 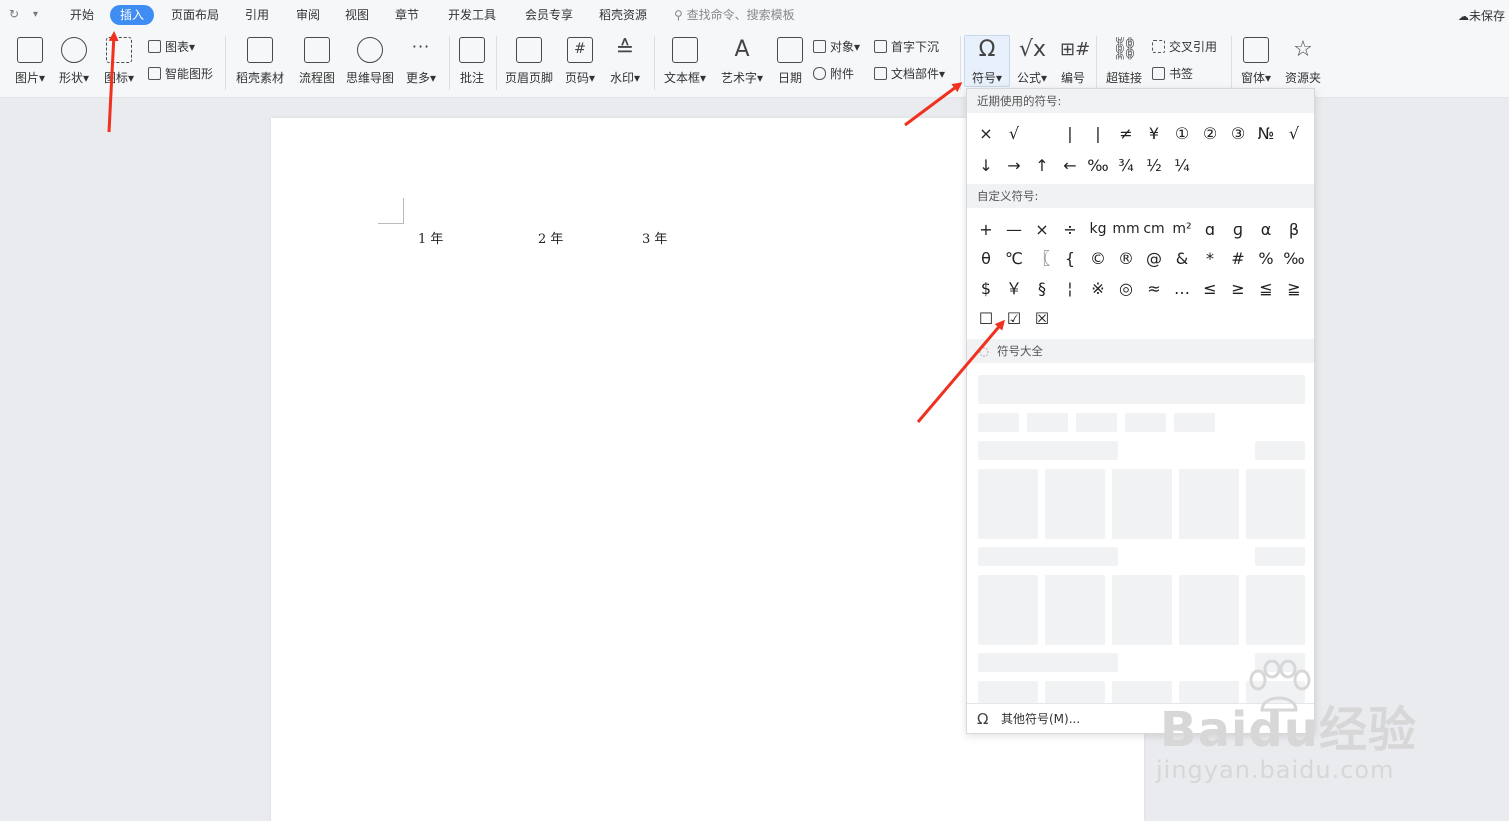 What do you see at coordinates (1182, 258) in the screenshot?
I see `symbol-cell: &` at bounding box center [1182, 258].